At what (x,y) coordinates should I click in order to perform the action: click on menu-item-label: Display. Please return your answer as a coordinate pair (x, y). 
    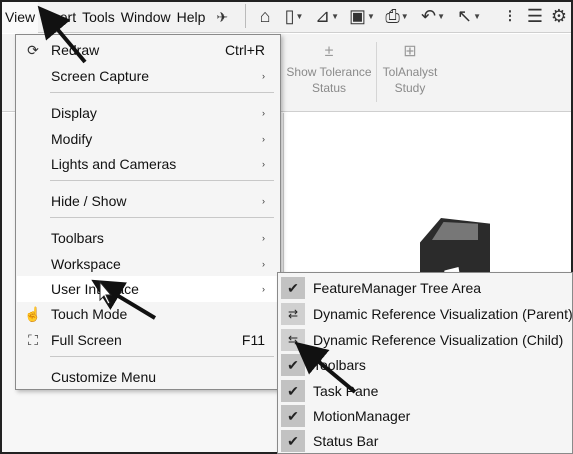
    Looking at the image, I should click on (74, 113).